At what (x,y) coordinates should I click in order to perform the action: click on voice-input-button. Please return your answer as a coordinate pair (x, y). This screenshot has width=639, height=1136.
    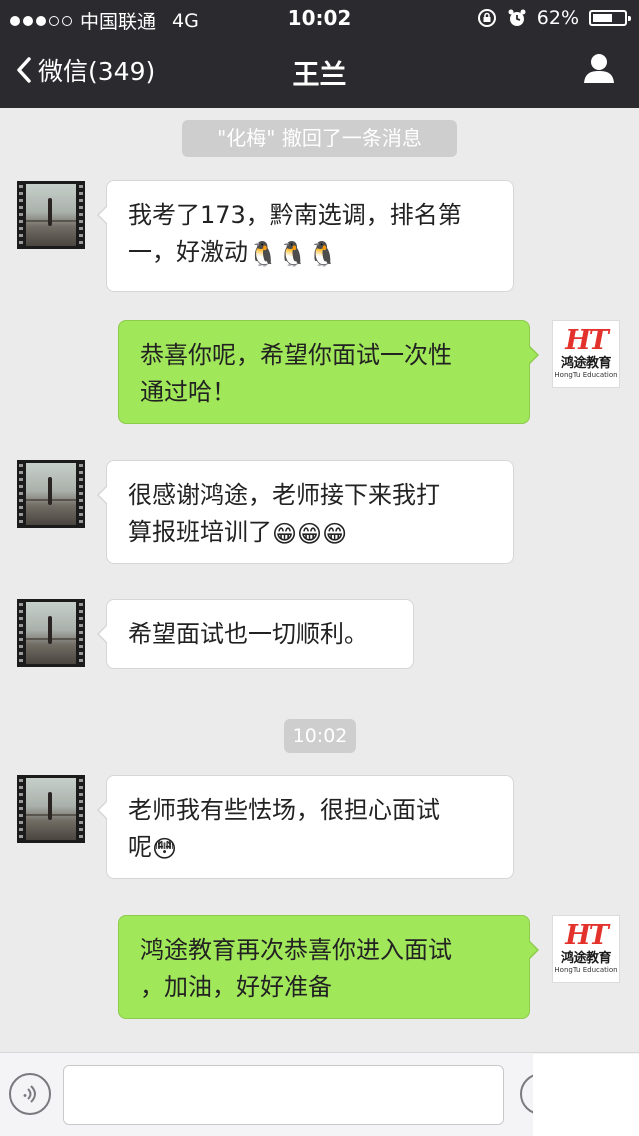
    Looking at the image, I should click on (30, 1094).